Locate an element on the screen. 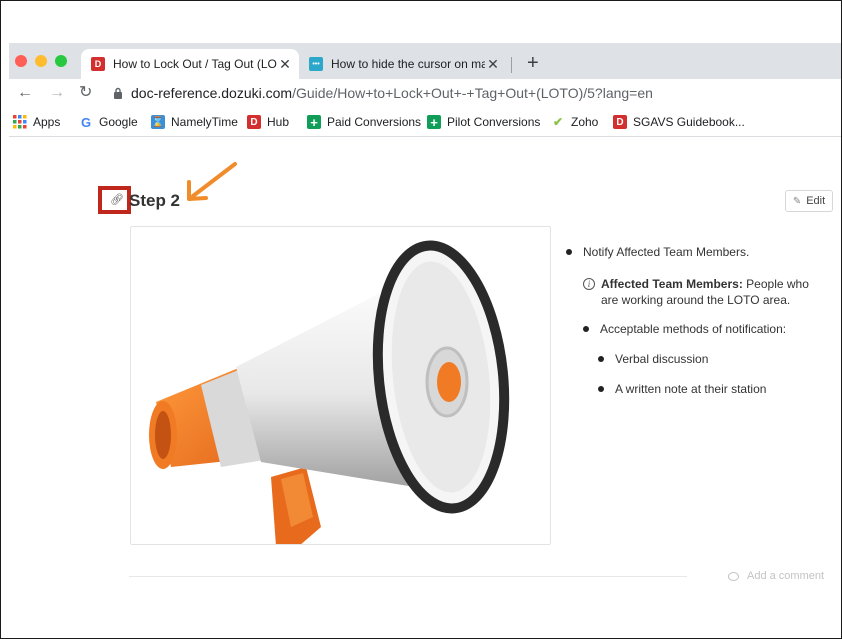 Image resolution: width=842 pixels, height=639 pixels. list-item: Notify Affected Team Members. is located at coordinates (701, 252).